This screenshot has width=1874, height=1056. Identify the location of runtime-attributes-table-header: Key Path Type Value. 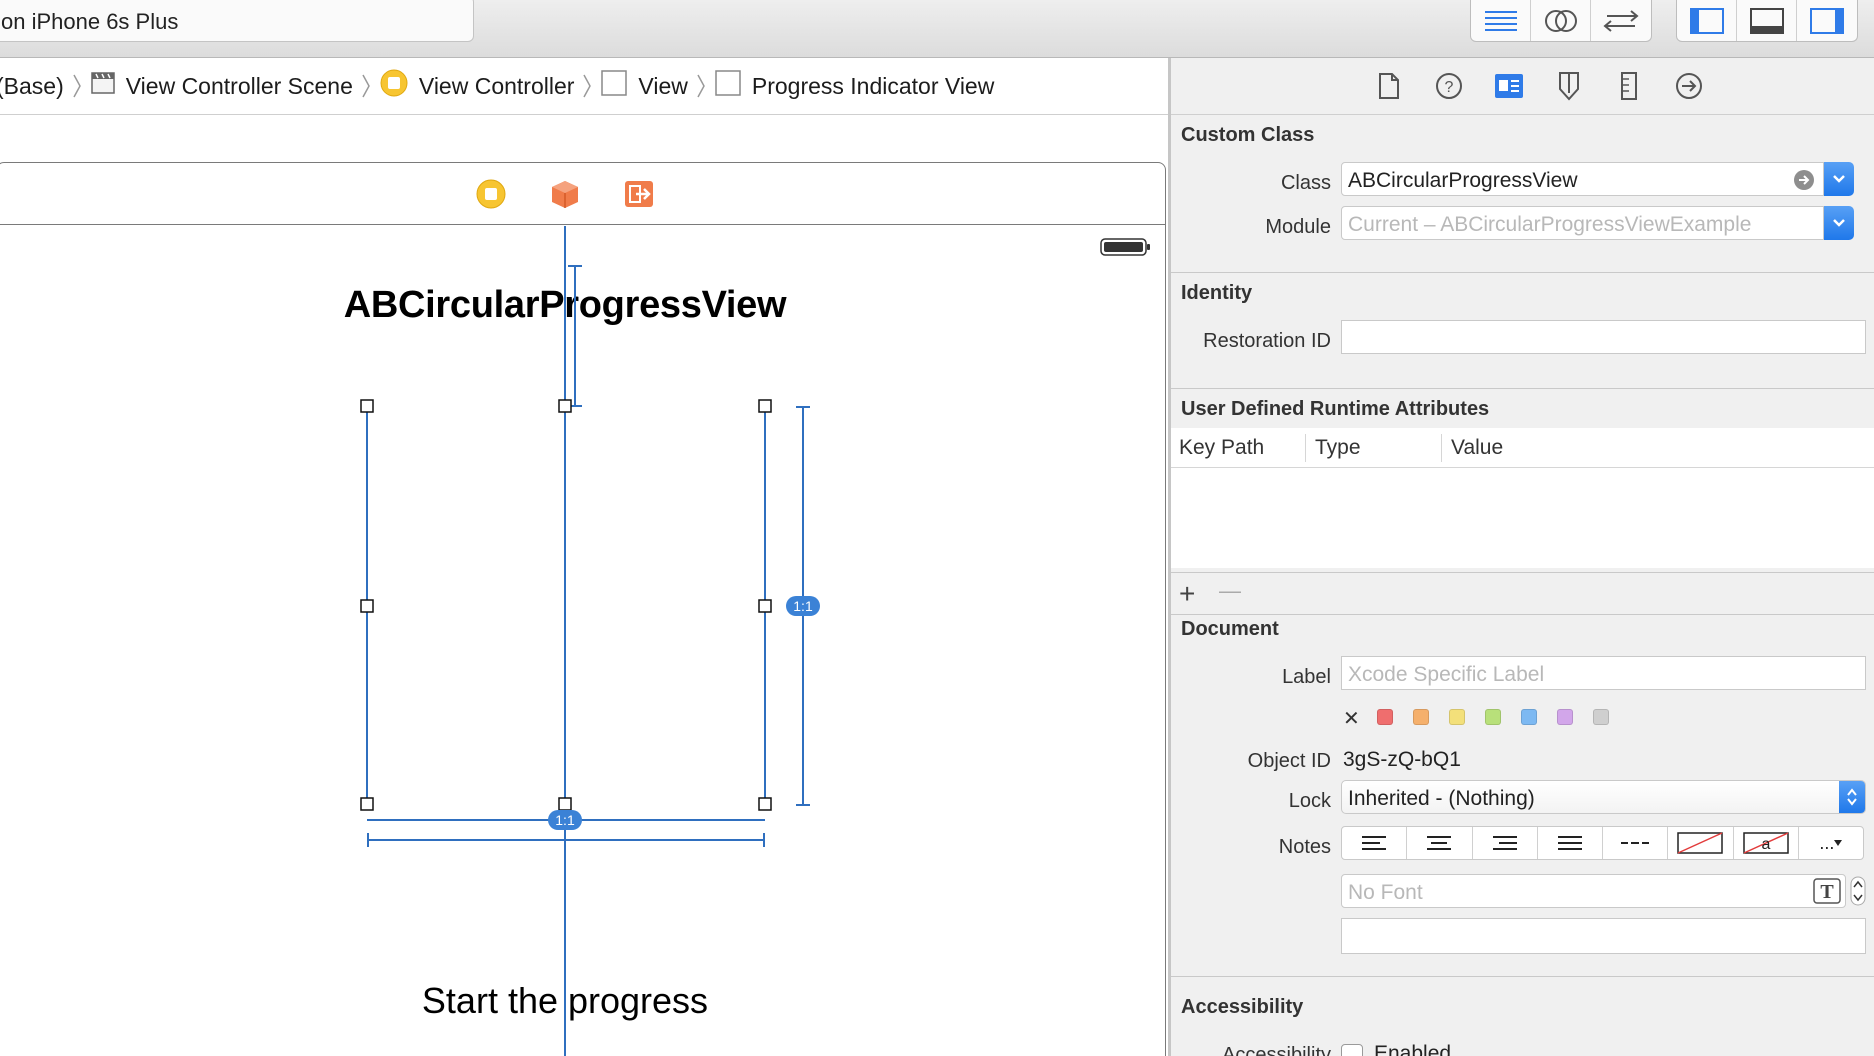
(1522, 448).